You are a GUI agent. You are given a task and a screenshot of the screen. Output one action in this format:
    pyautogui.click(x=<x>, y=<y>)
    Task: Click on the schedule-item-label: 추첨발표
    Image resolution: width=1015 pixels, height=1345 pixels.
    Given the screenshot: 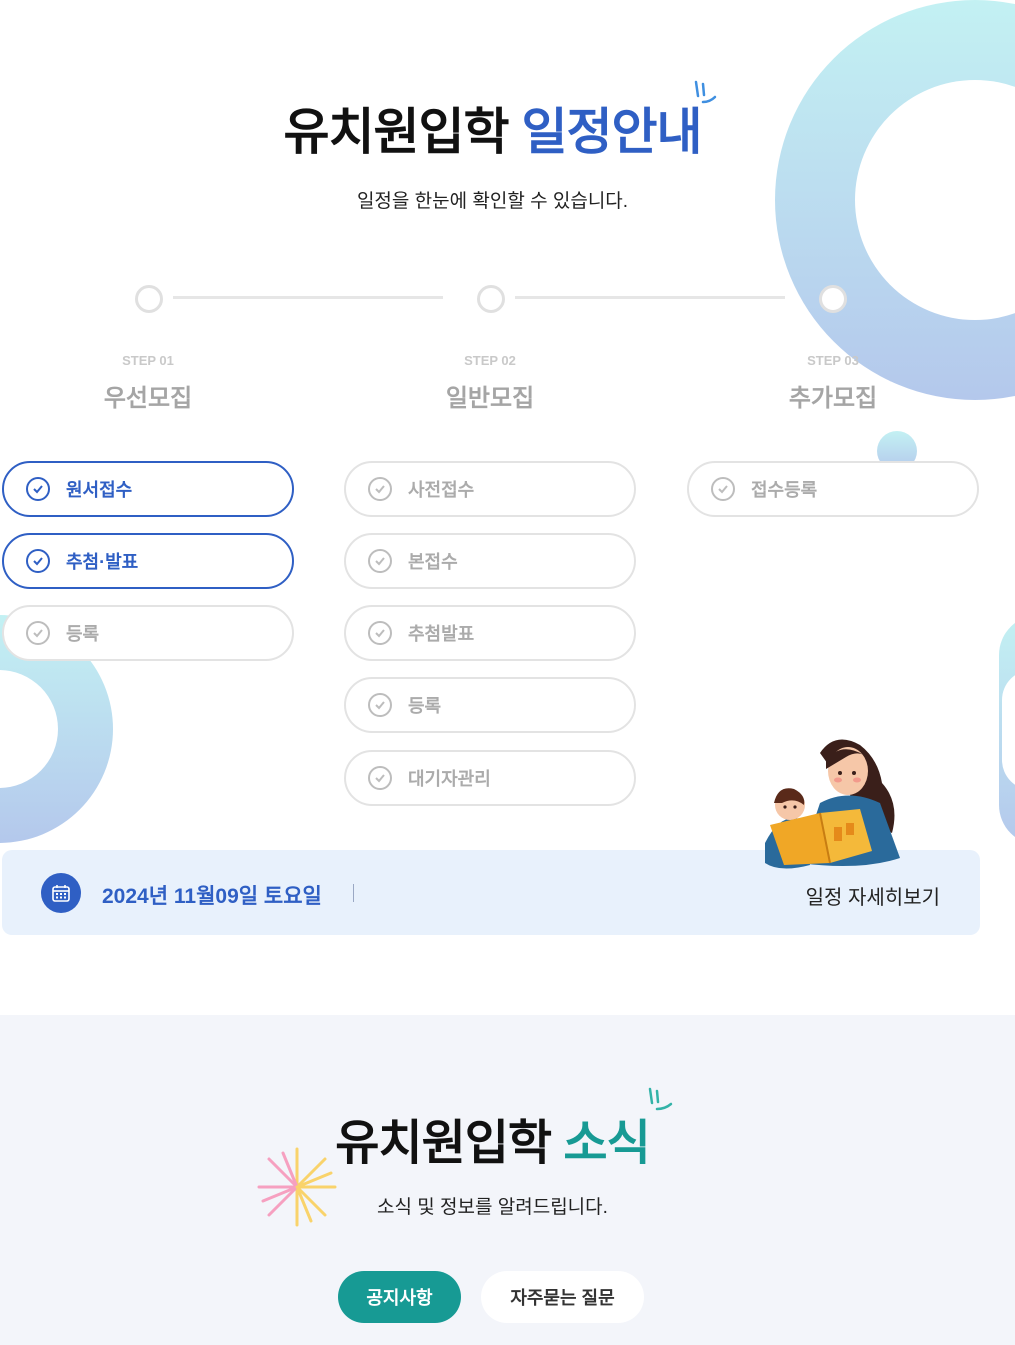 What is the action you would take?
    pyautogui.click(x=441, y=634)
    